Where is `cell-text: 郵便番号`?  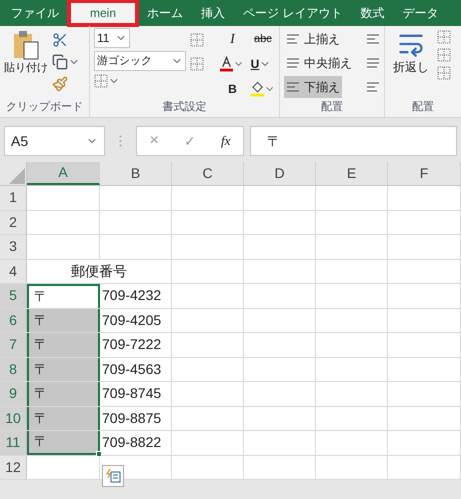
cell-text: 郵便番号 is located at coordinates (99, 271).